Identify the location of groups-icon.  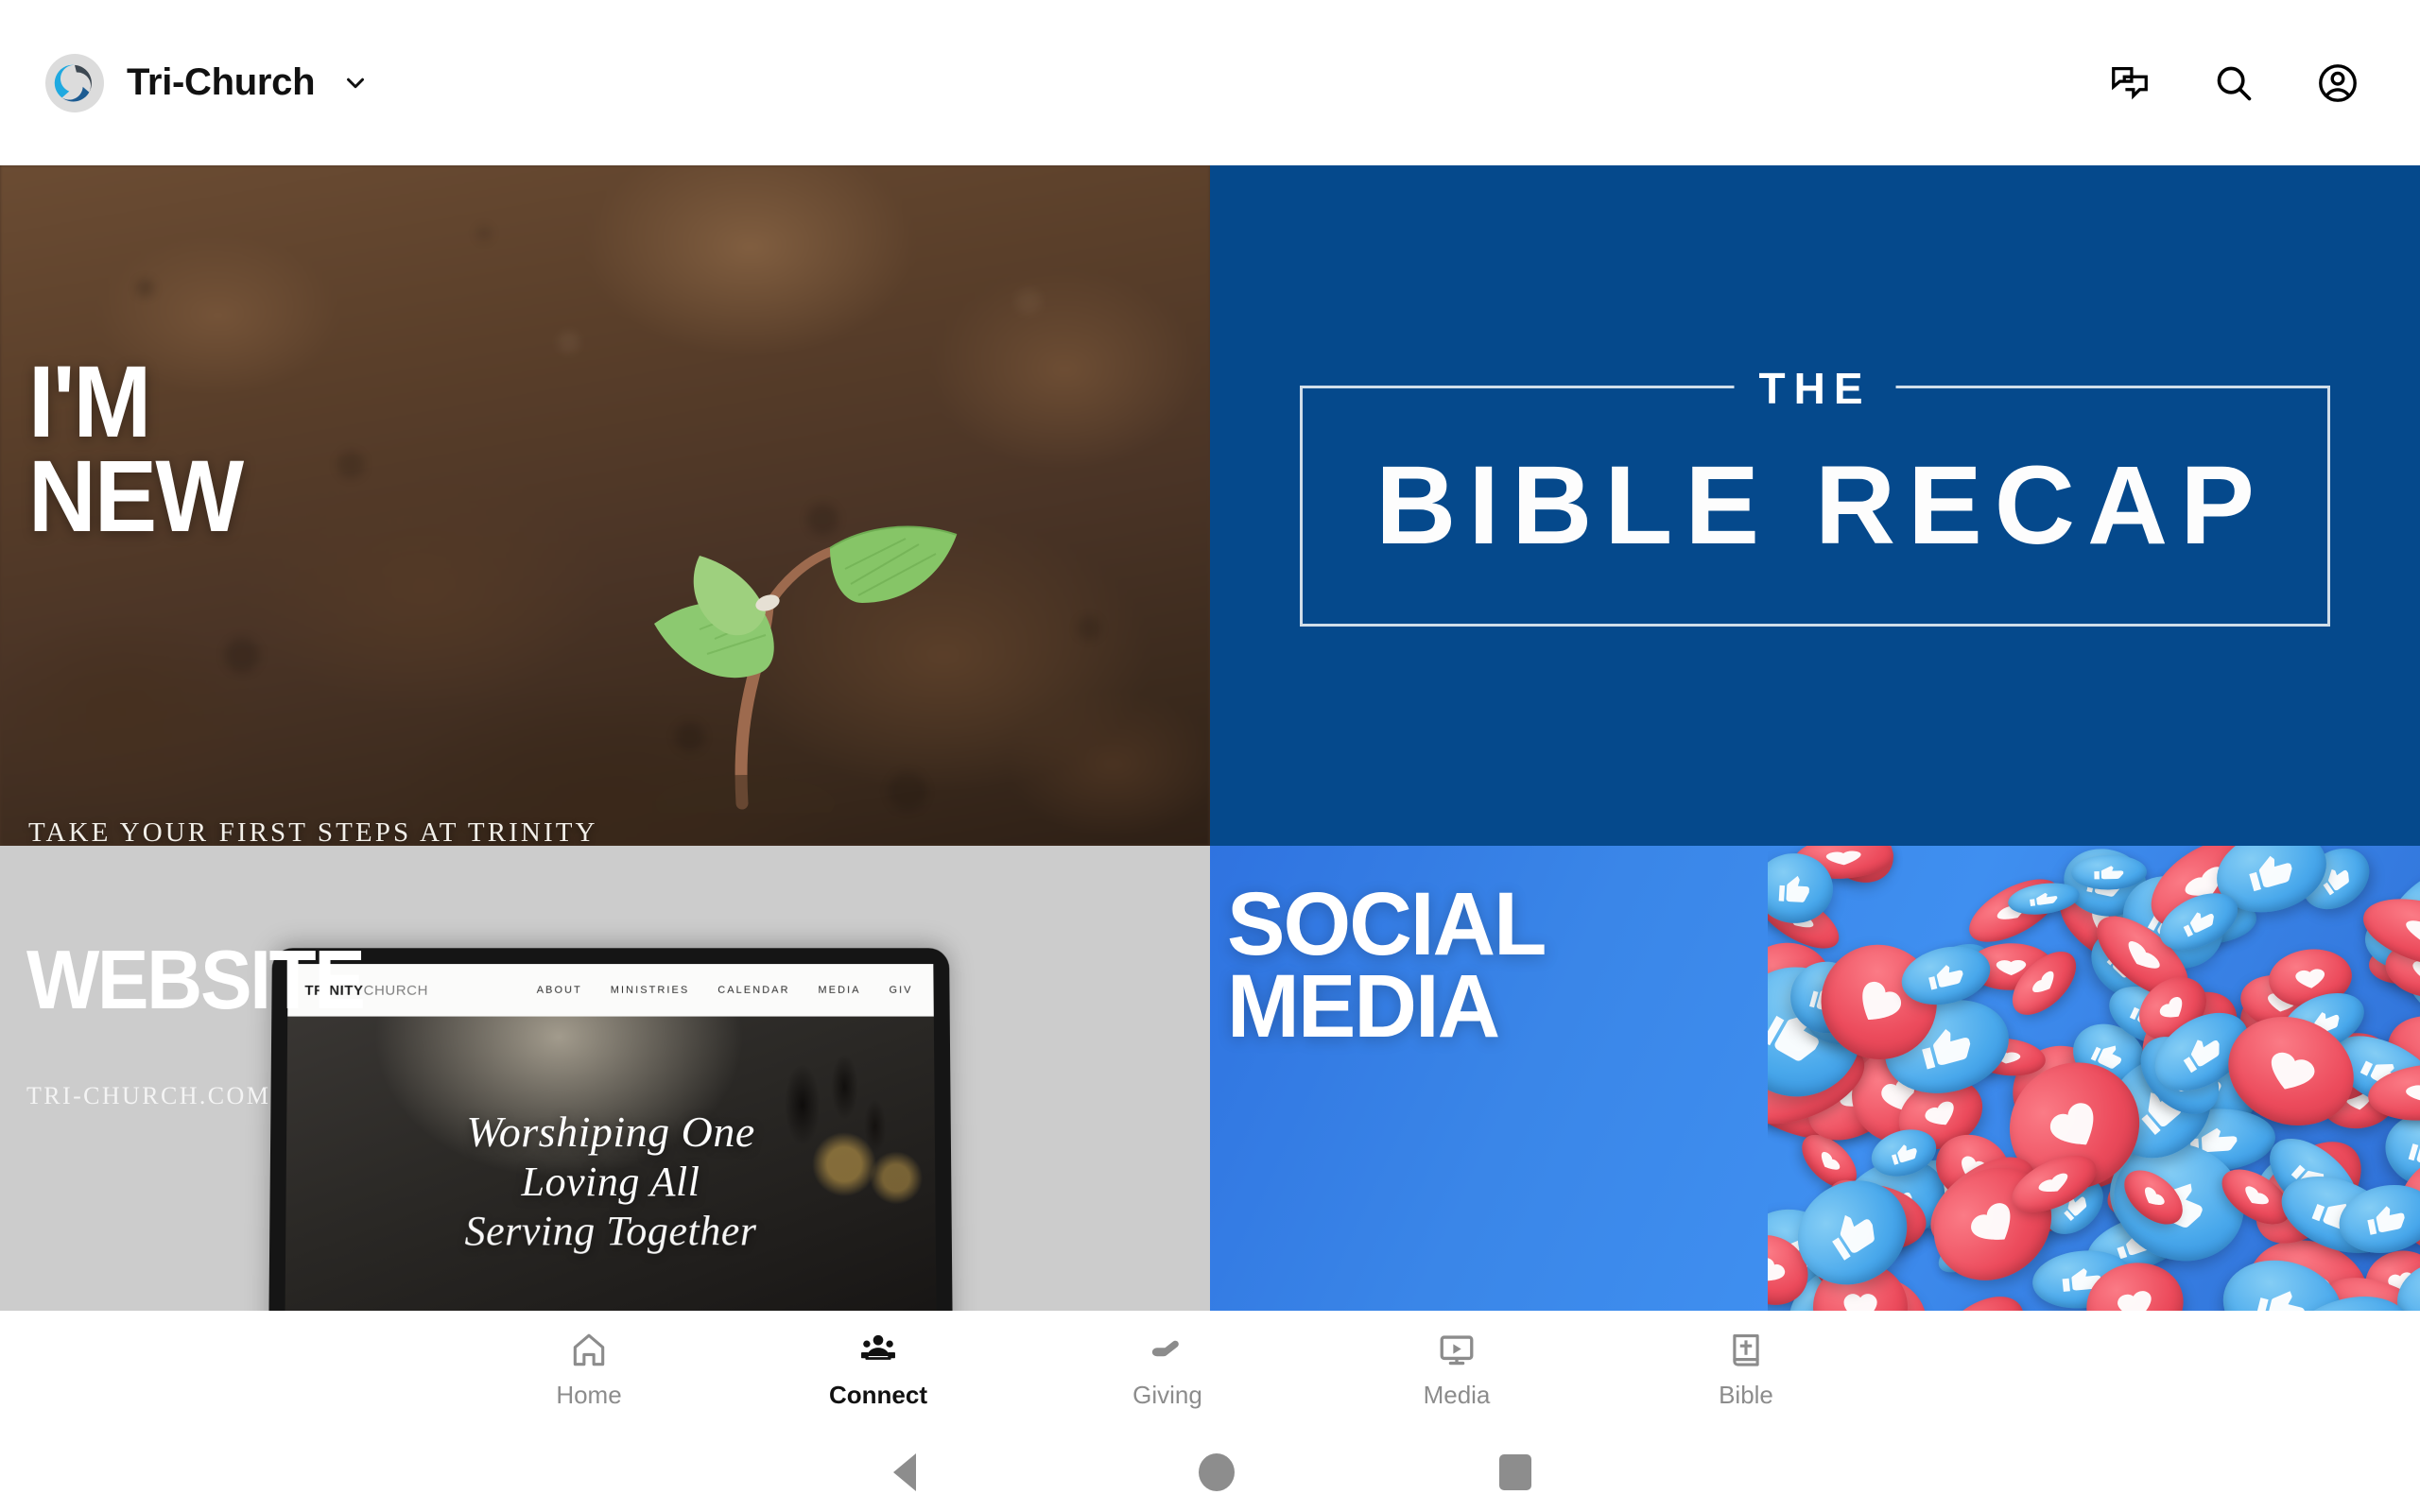
(878, 1347).